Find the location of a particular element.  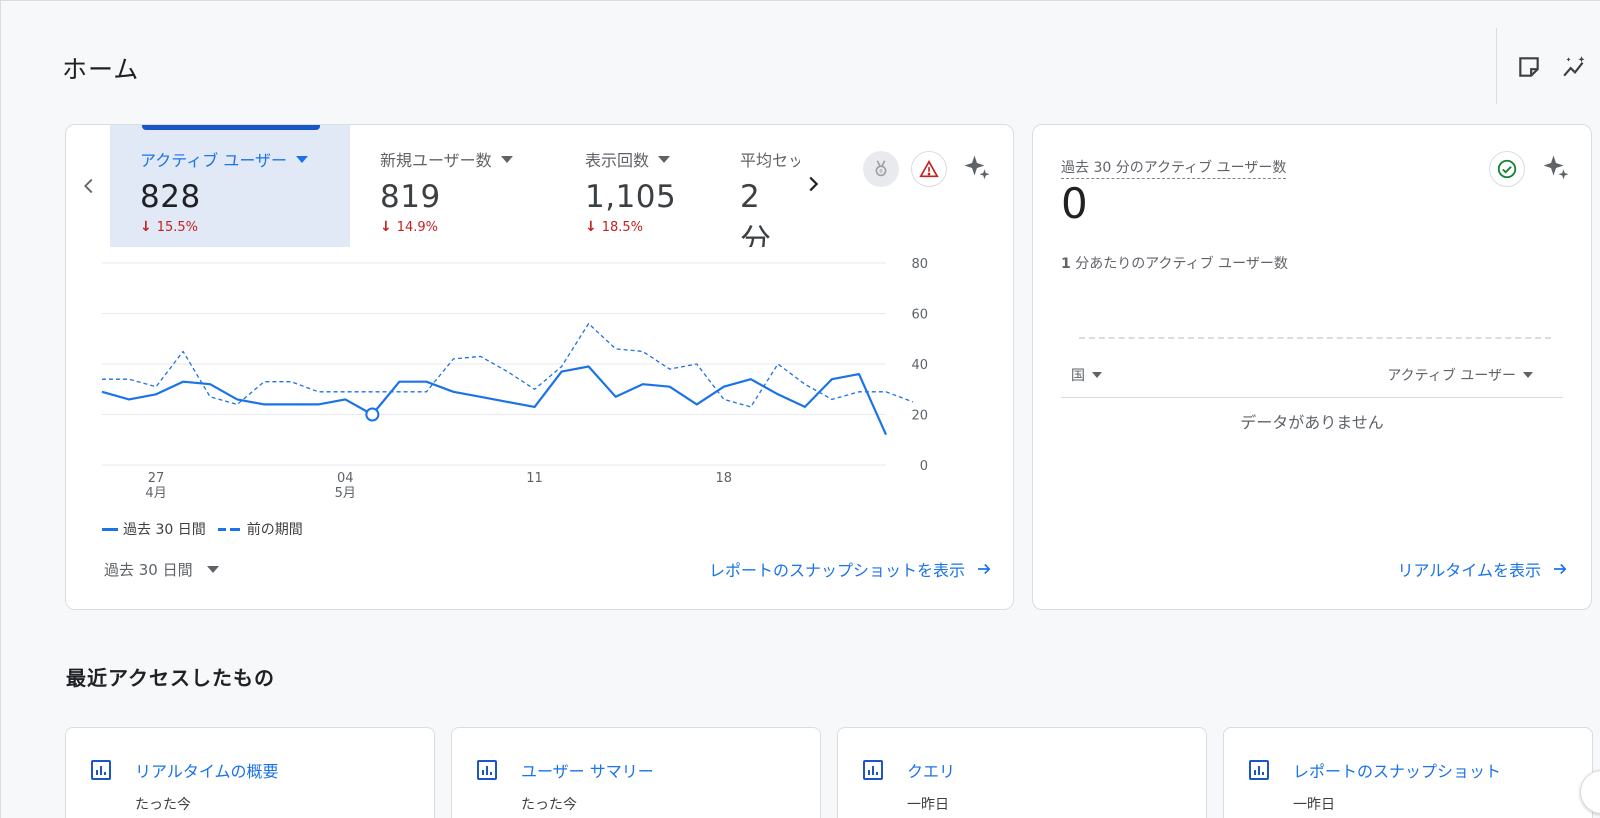

period-dropdown: 過去 30 日間 is located at coordinates (161, 569).